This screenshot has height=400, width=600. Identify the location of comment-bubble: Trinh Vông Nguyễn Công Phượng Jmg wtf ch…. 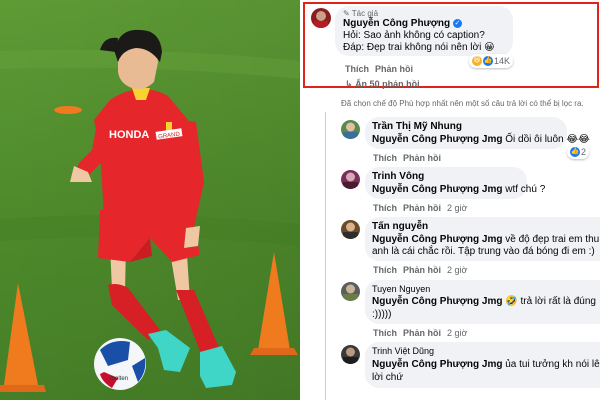
(455, 183).